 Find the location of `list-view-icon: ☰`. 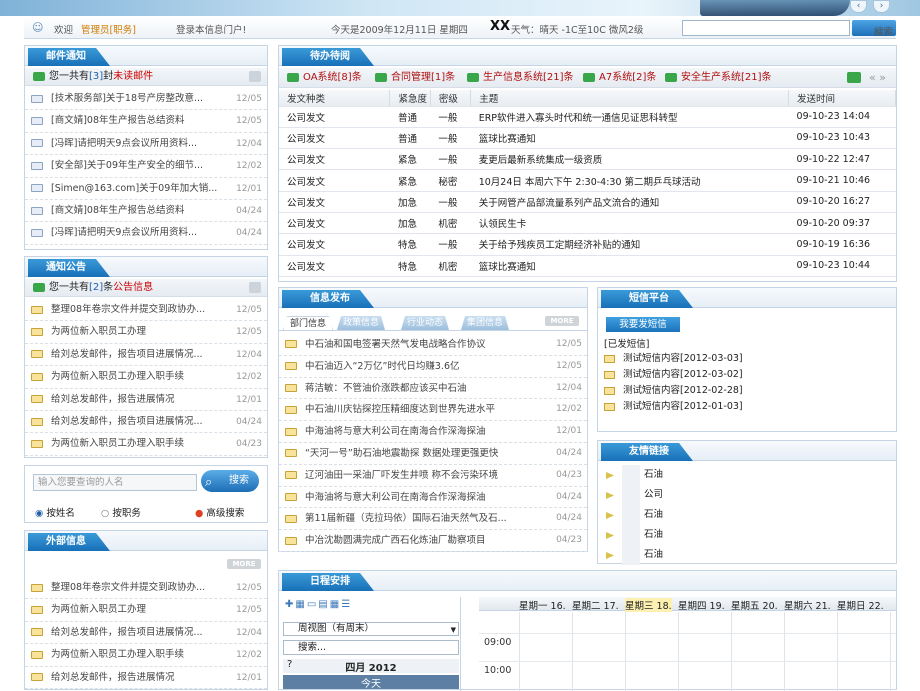

list-view-icon: ☰ is located at coordinates (346, 604).